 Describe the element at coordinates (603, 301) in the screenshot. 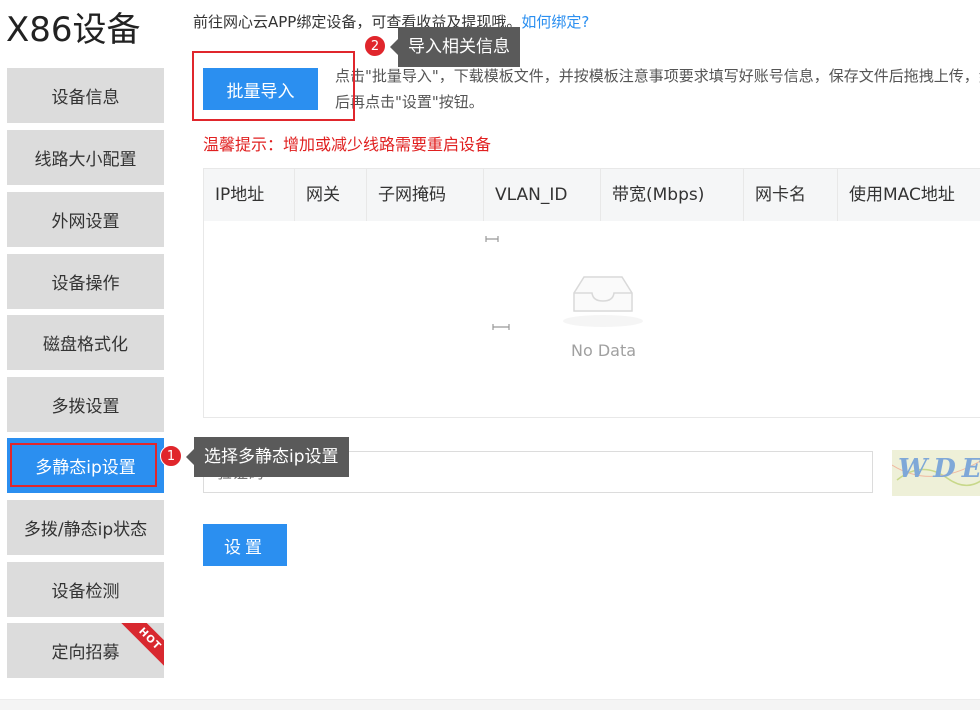

I see `empty-inbox-icon` at that location.